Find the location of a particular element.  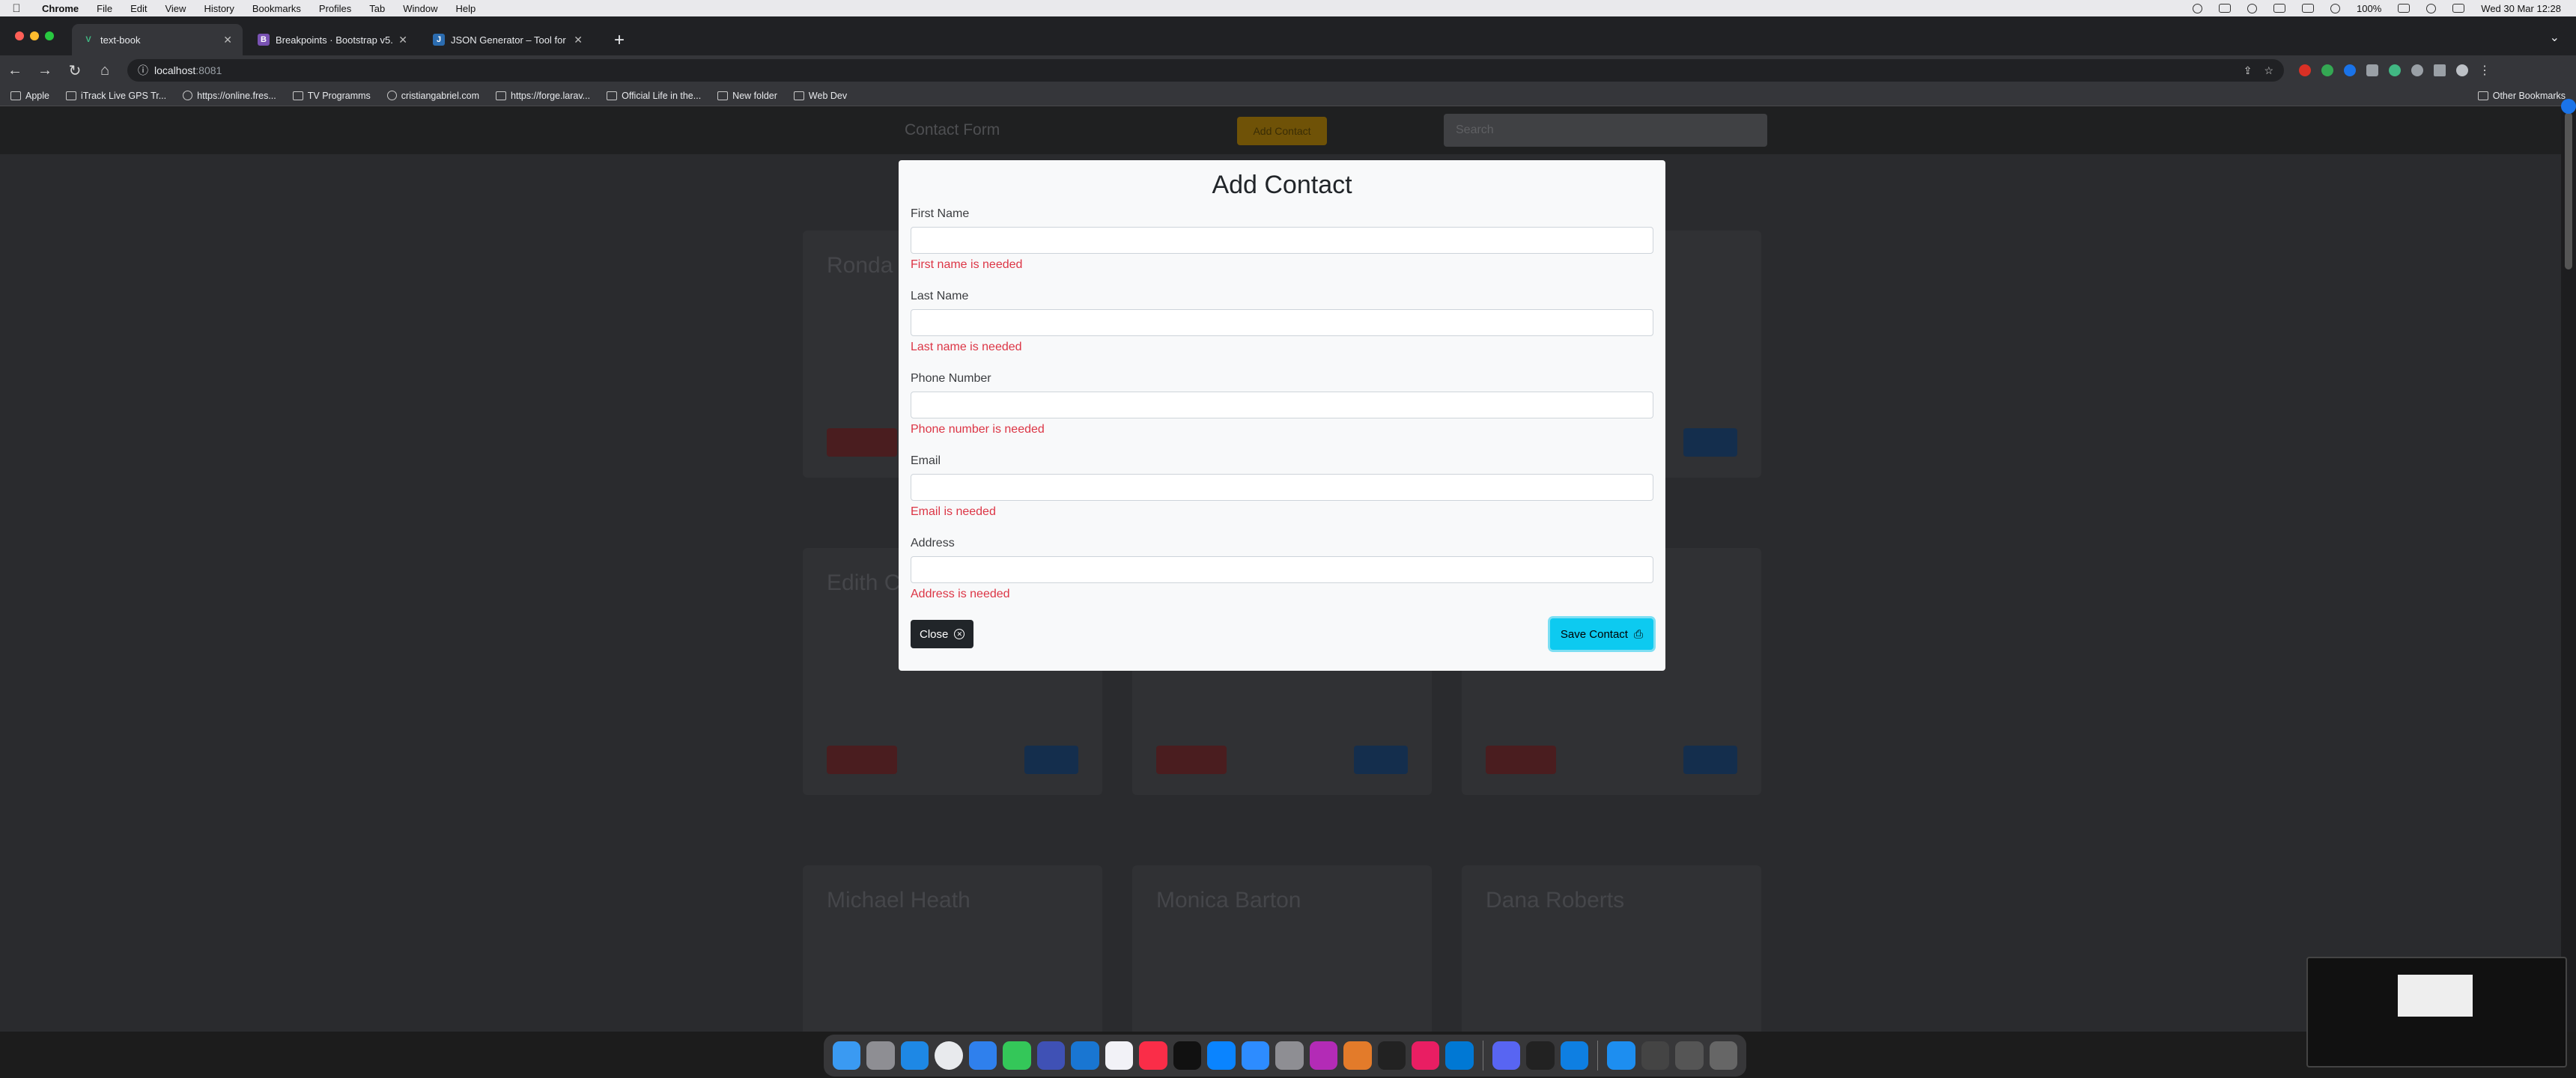

bookmark-new-folder: New folder is located at coordinates (747, 96).